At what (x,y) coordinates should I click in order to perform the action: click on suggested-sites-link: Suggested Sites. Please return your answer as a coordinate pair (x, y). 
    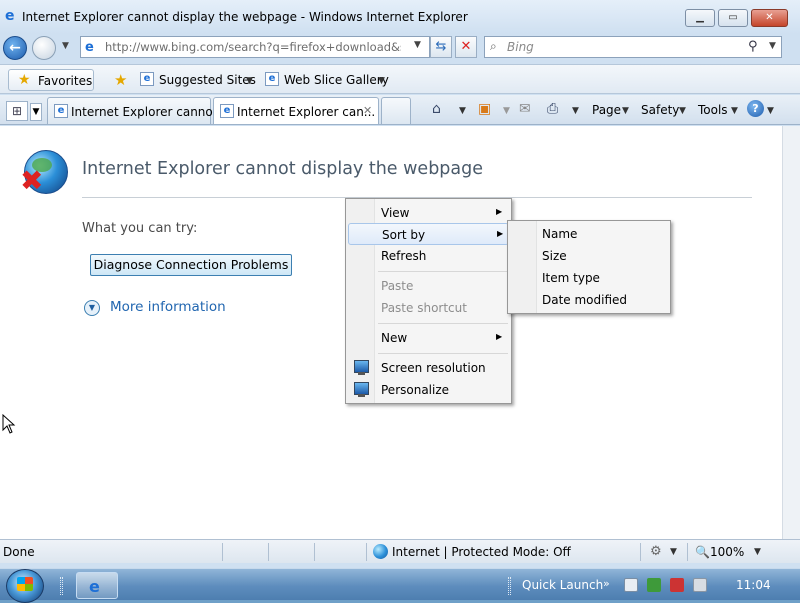
    Looking at the image, I should click on (207, 80).